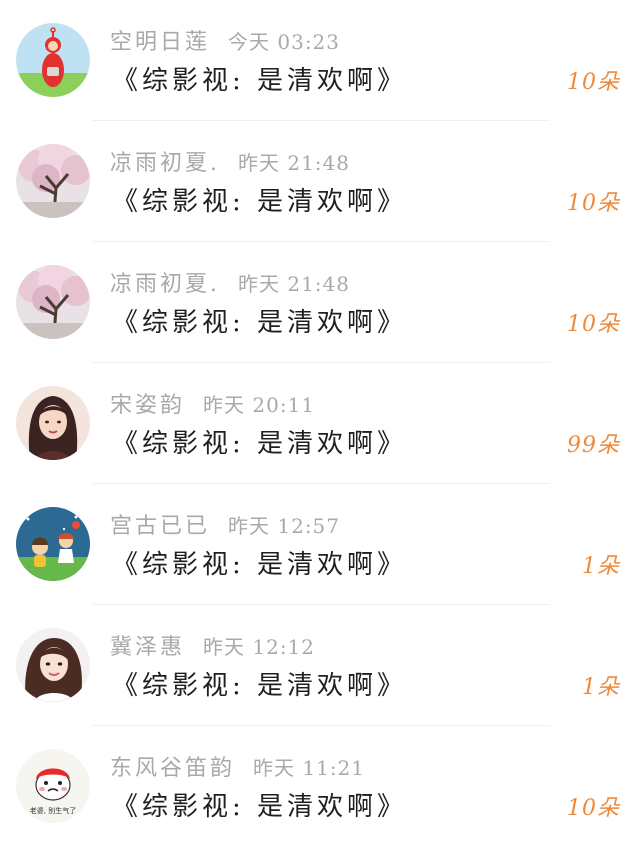 Image resolution: width=640 pixels, height=847 pixels. I want to click on gift-count: 99朵, so click(593, 445).